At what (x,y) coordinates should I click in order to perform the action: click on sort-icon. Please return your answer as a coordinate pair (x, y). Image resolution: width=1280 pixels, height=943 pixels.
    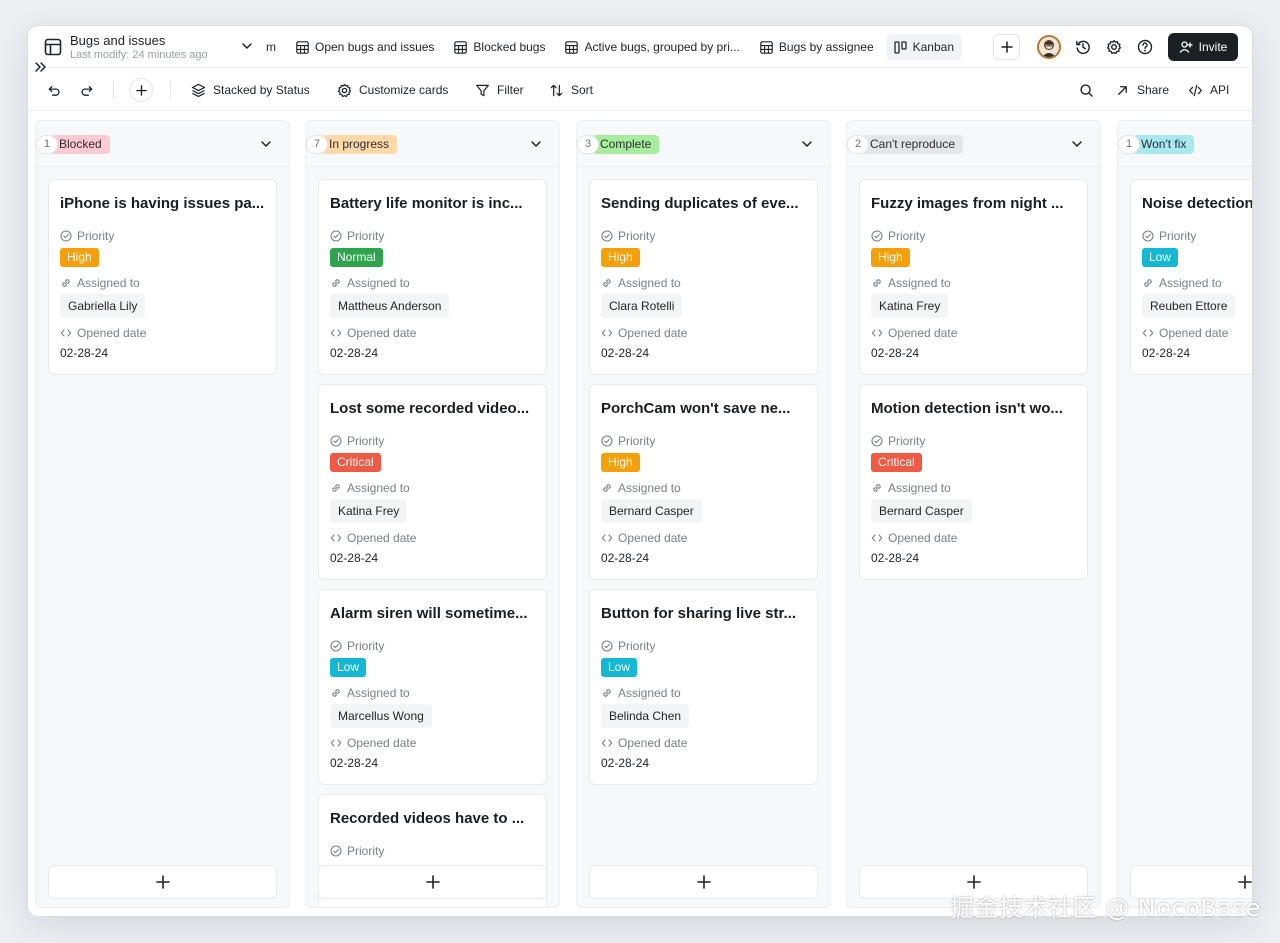
    Looking at the image, I should click on (556, 90).